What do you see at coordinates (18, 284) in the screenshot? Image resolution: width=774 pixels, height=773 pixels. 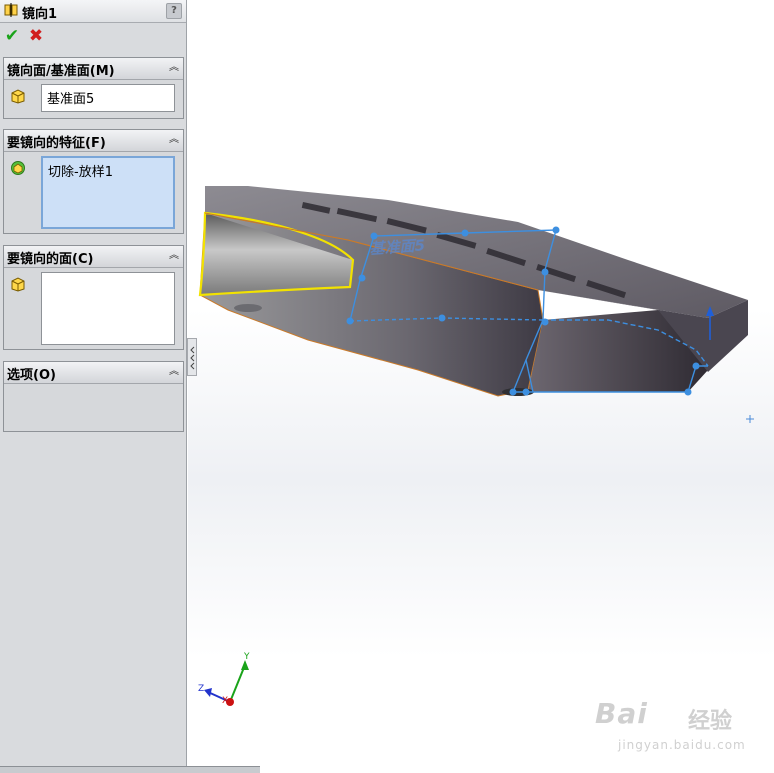 I see `face-selection-icon` at bounding box center [18, 284].